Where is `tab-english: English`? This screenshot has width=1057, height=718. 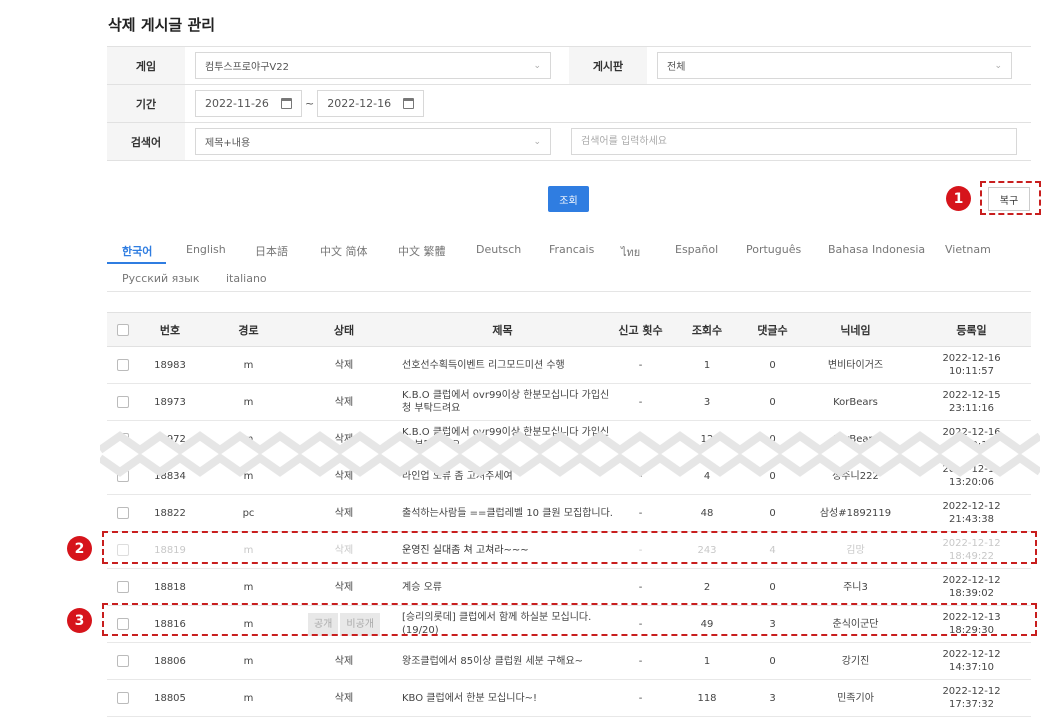 tab-english: English is located at coordinates (206, 249).